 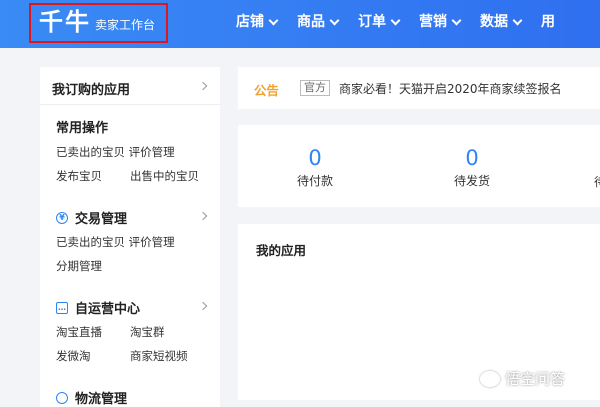 What do you see at coordinates (405, 24) in the screenshot?
I see `main-nav: 店铺 商品 订单 营销 数据 用` at bounding box center [405, 24].